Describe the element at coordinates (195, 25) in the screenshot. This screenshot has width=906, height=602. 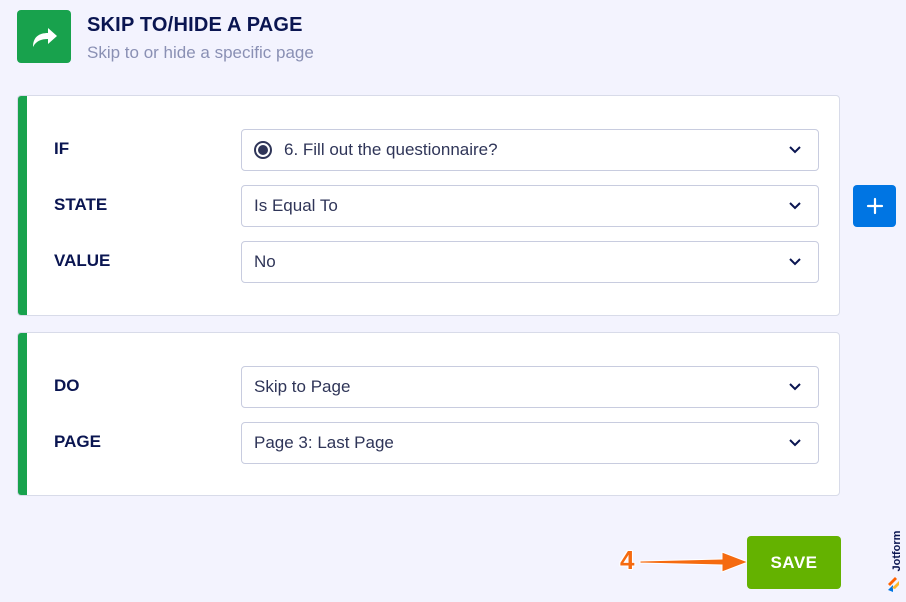
I see `page-title: SKIP TO/HIDE A PAGE` at that location.